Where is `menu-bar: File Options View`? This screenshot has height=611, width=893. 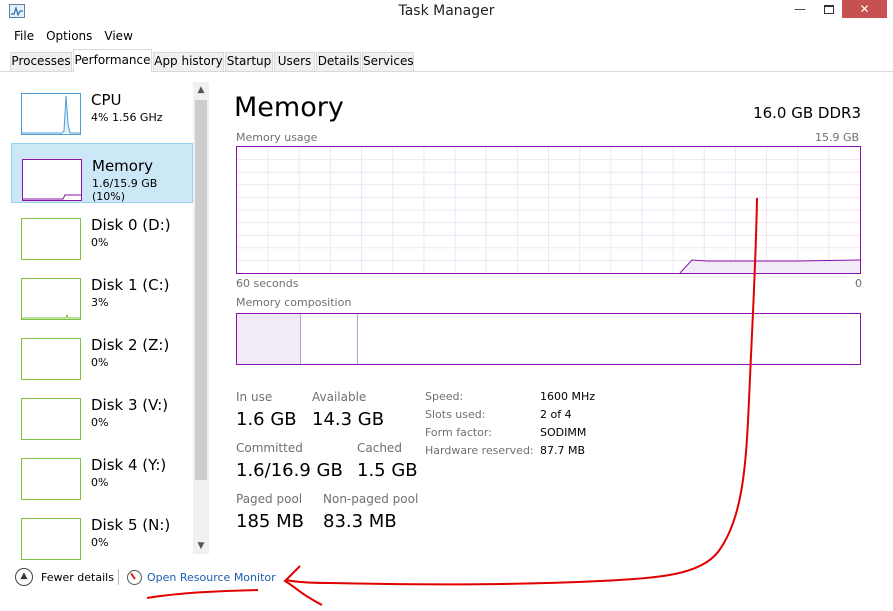 menu-bar: File Options View is located at coordinates (446, 37).